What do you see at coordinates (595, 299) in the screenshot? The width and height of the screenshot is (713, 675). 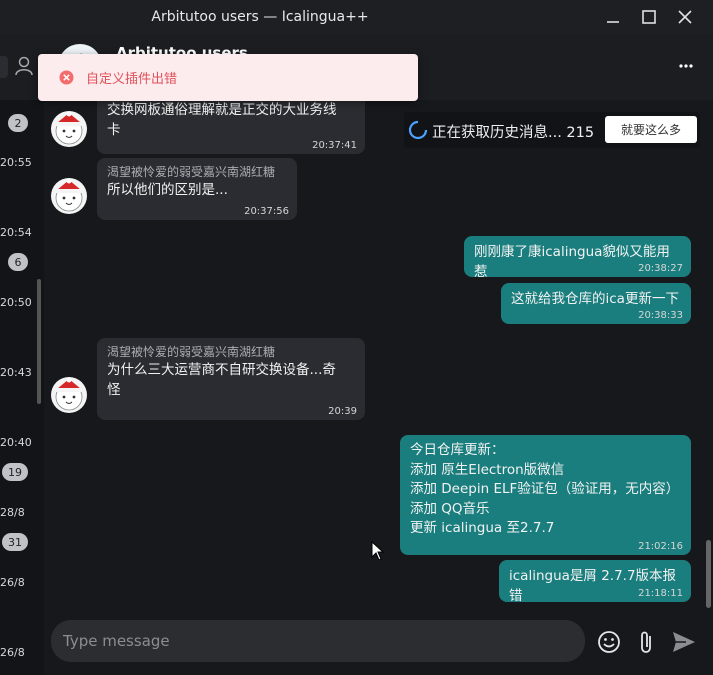 I see `message-text: 这就给我仓库的ica更新一下` at bounding box center [595, 299].